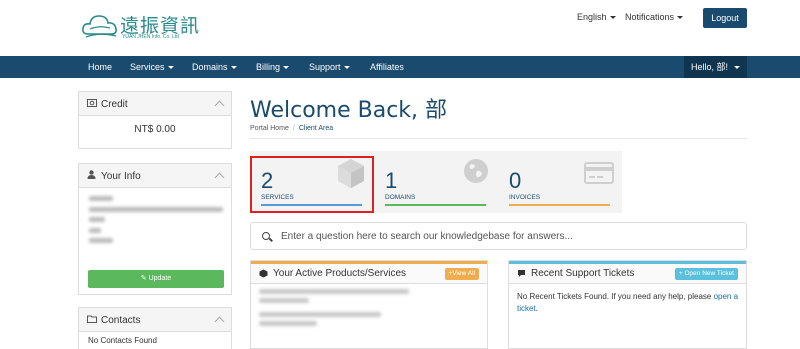 The height and width of the screenshot is (349, 800). Describe the element at coordinates (268, 67) in the screenshot. I see `nav-billing-label: Billing` at that location.